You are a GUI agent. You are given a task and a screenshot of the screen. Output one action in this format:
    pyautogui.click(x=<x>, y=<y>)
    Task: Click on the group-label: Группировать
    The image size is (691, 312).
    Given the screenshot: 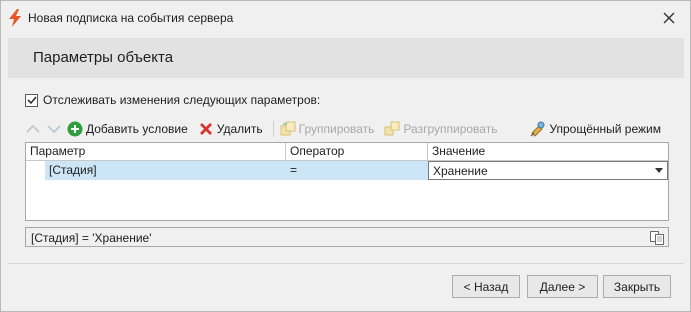 What is the action you would take?
    pyautogui.click(x=336, y=129)
    